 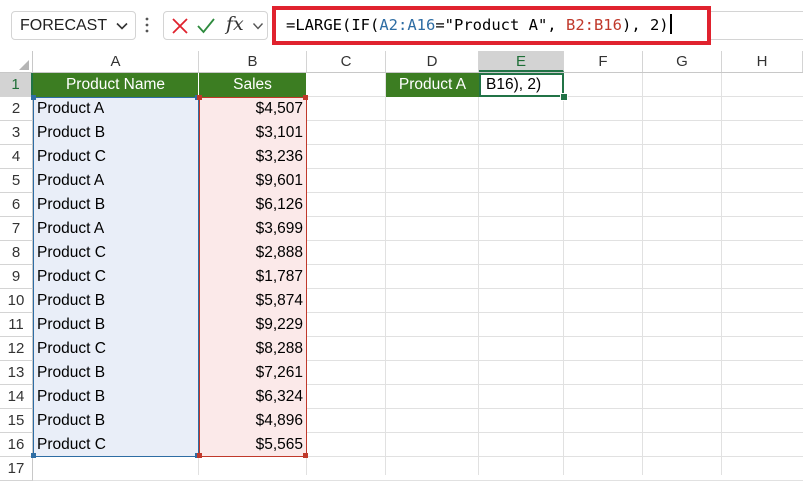 What do you see at coordinates (16, 229) in the screenshot?
I see `row-header-7: 7` at bounding box center [16, 229].